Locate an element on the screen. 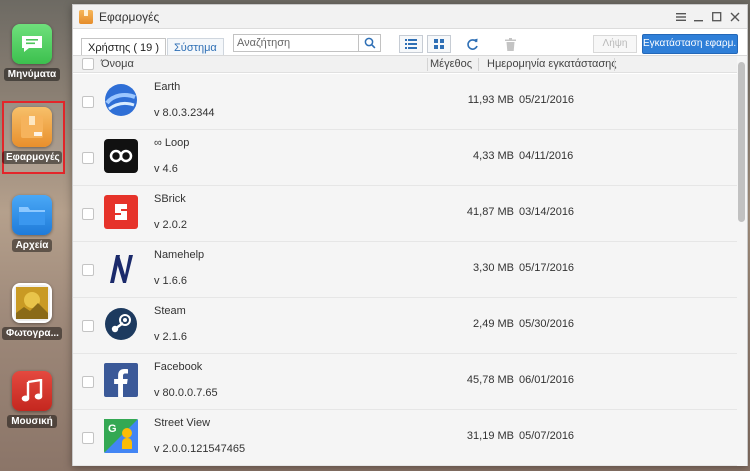  tab-user-label: Χρήστης ( 19 ) is located at coordinates (123, 48).